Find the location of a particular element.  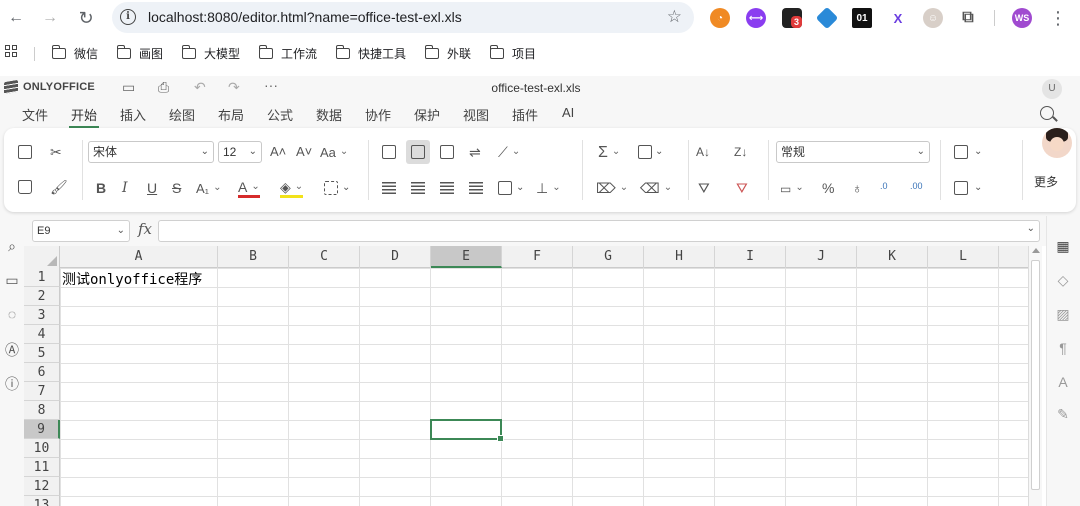

column-header-b: B is located at coordinates (253, 257).